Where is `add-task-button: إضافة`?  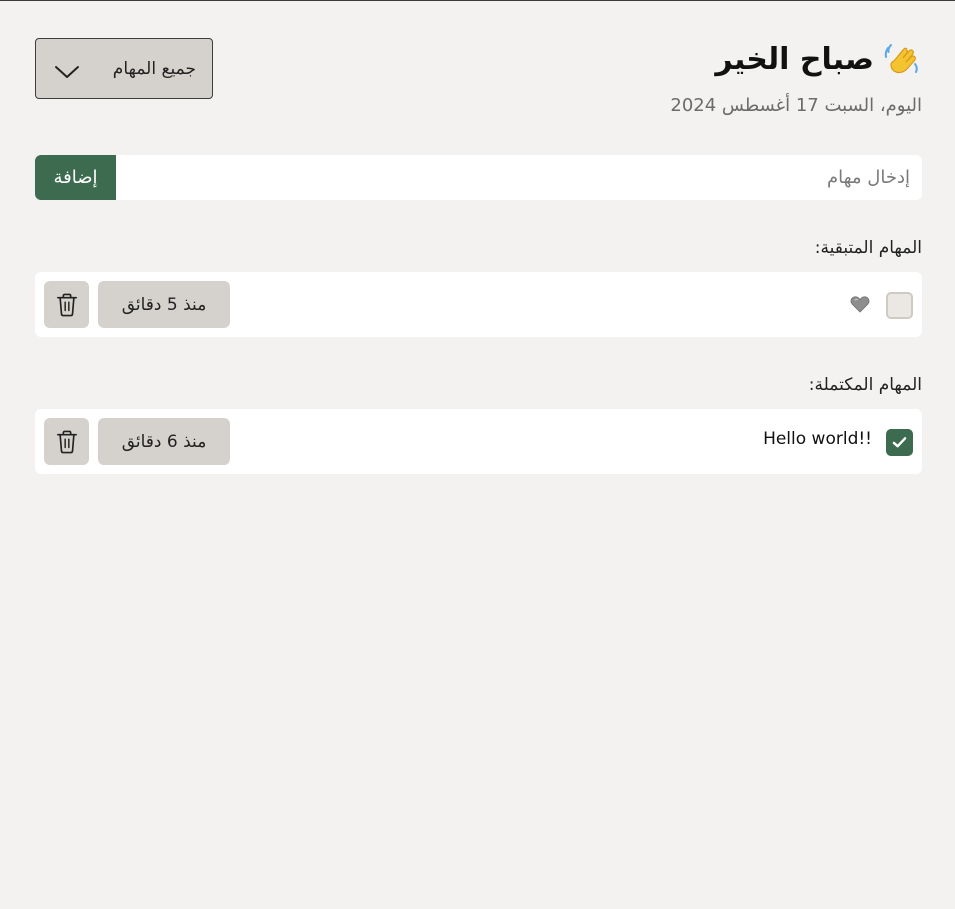 add-task-button: إضافة is located at coordinates (75, 177).